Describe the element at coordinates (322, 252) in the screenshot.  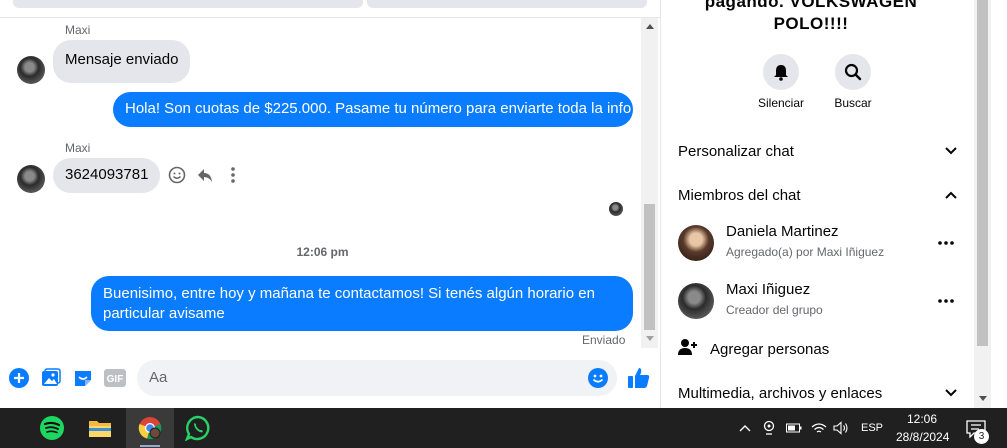
I see `timestamp-separator: 12:06 pm` at that location.